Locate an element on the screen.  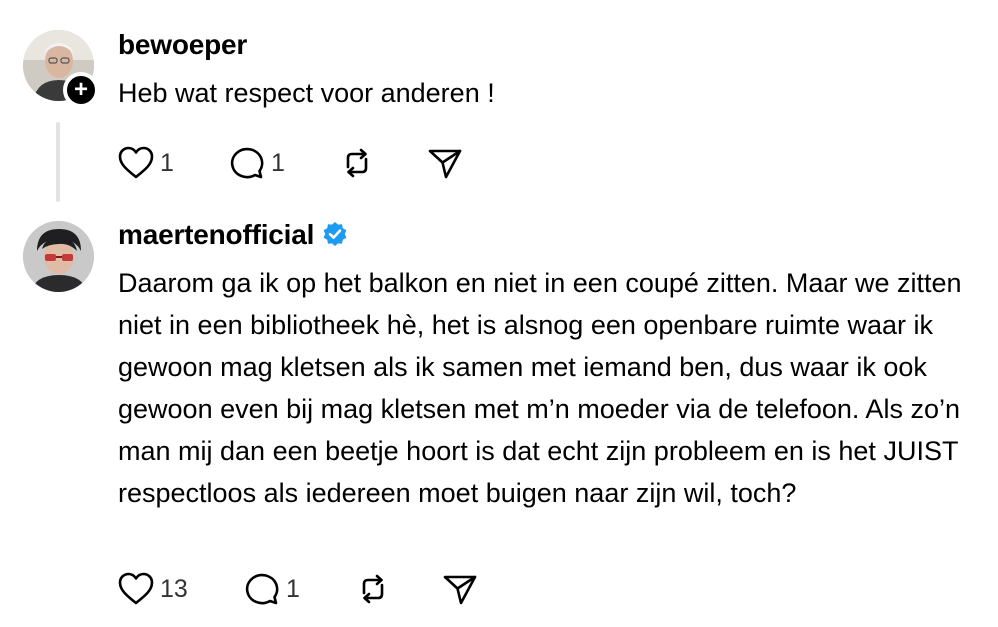
like-button: 13 is located at coordinates (153, 589).